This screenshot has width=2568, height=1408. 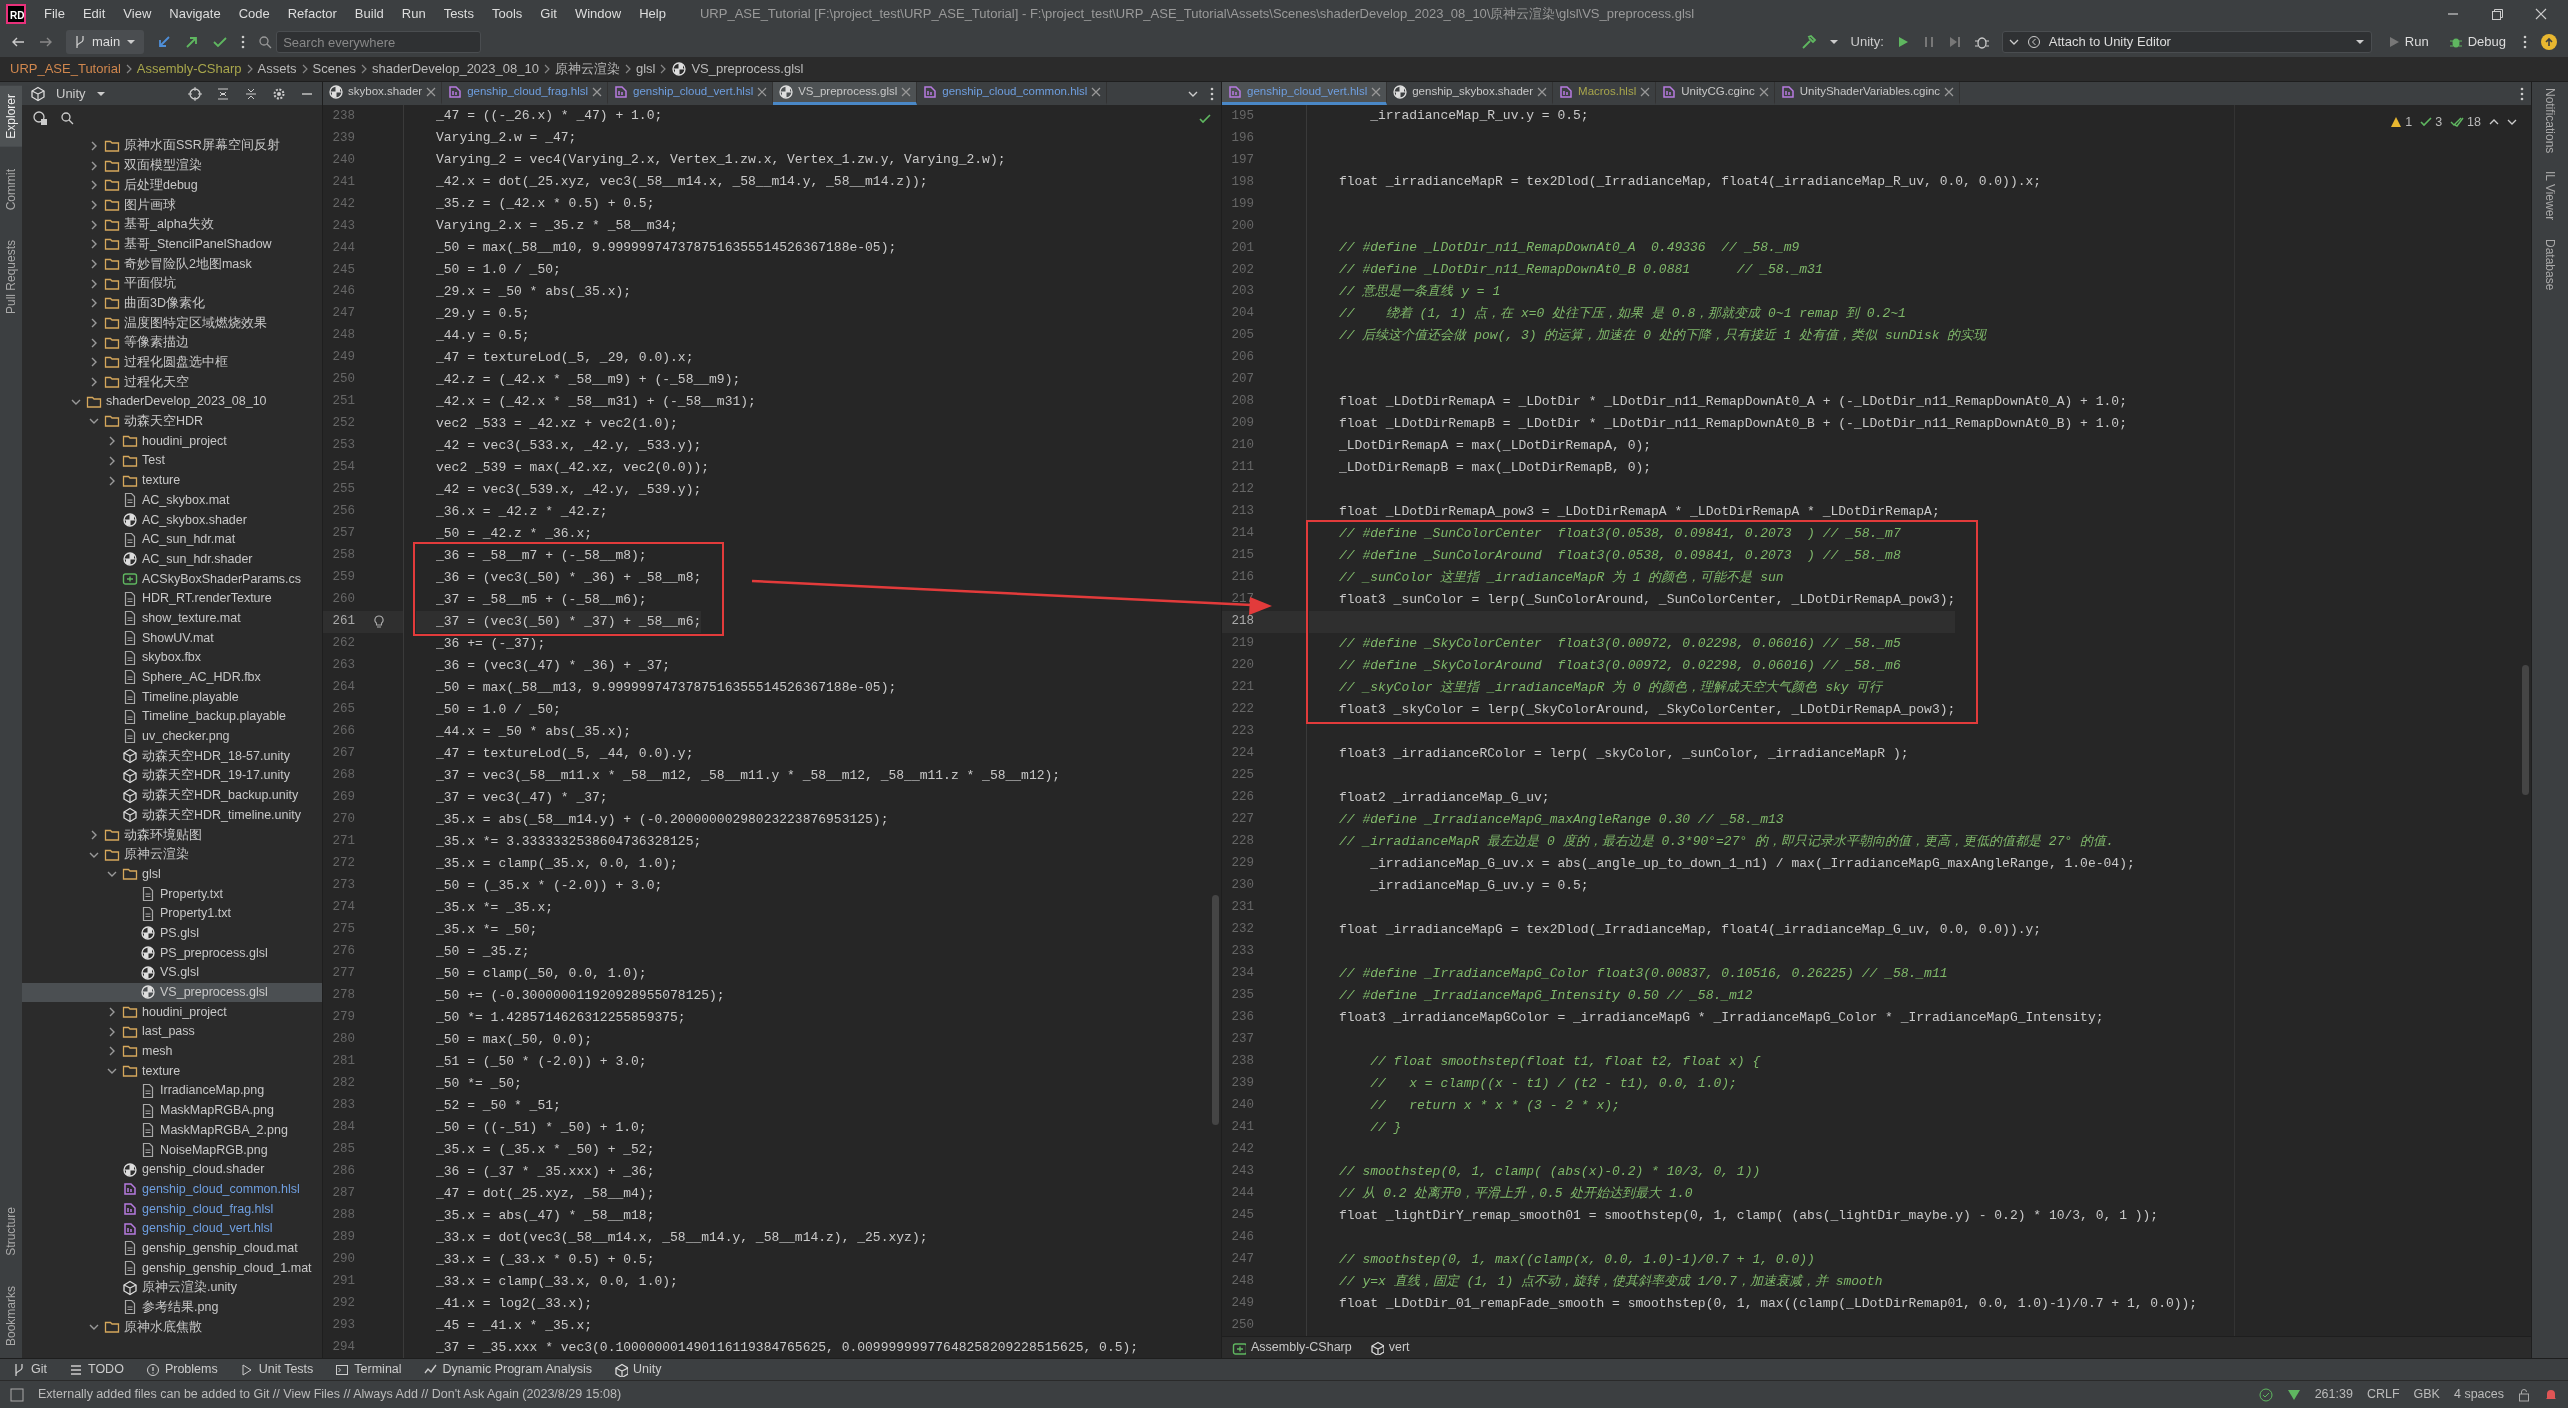 I want to click on tool-window-tab: Structure, so click(x=11, y=1231).